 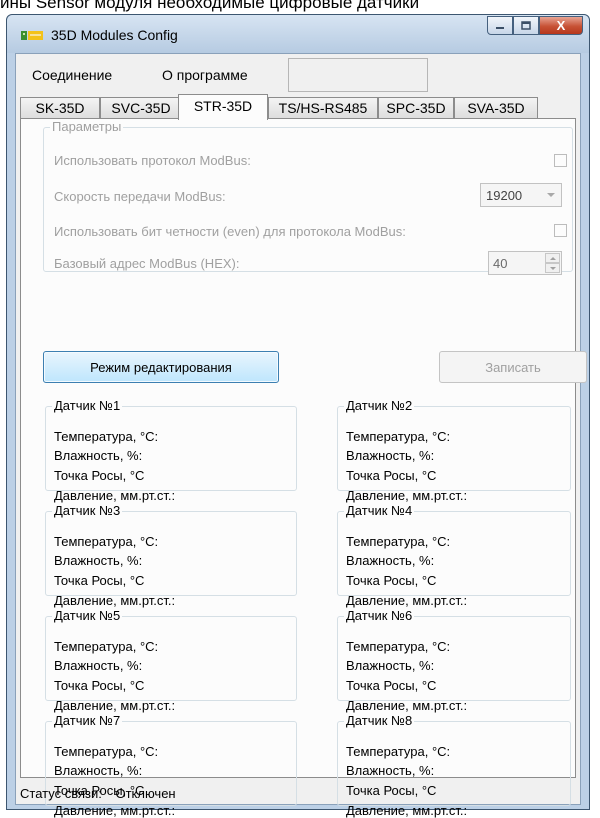 I want to click on arrow-up-icon, so click(x=552, y=258).